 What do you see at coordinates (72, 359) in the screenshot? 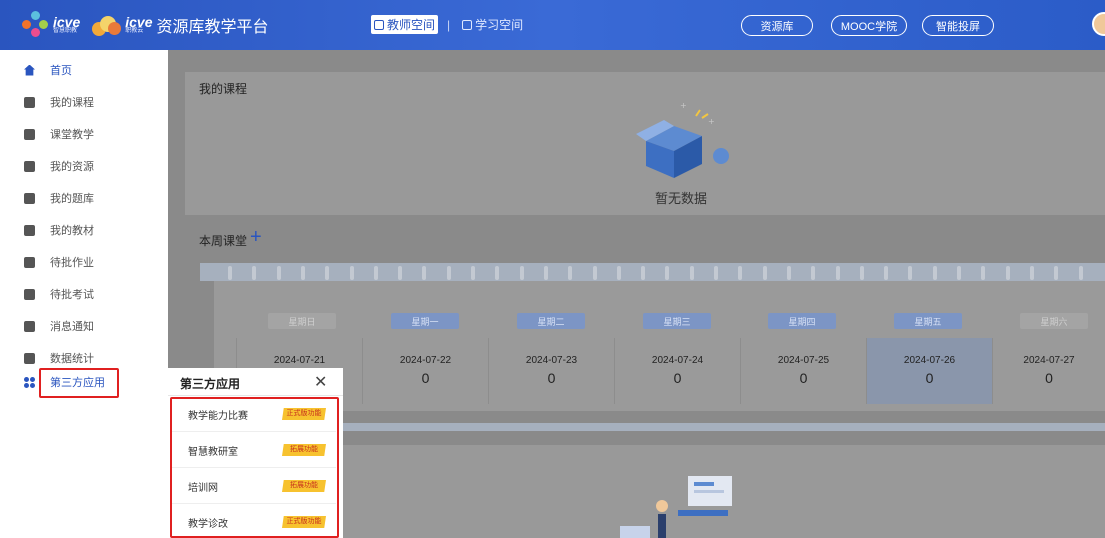
I see `sidebar-item-label: 数据统计` at bounding box center [72, 359].